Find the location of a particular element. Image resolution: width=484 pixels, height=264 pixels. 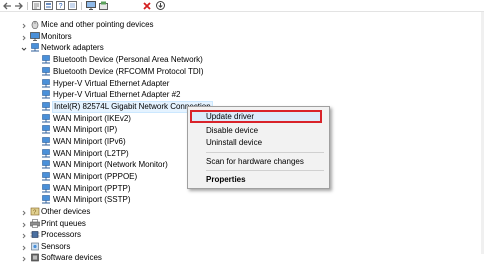

tree-row-network-adapters: Network adapters is located at coordinates (60, 48).